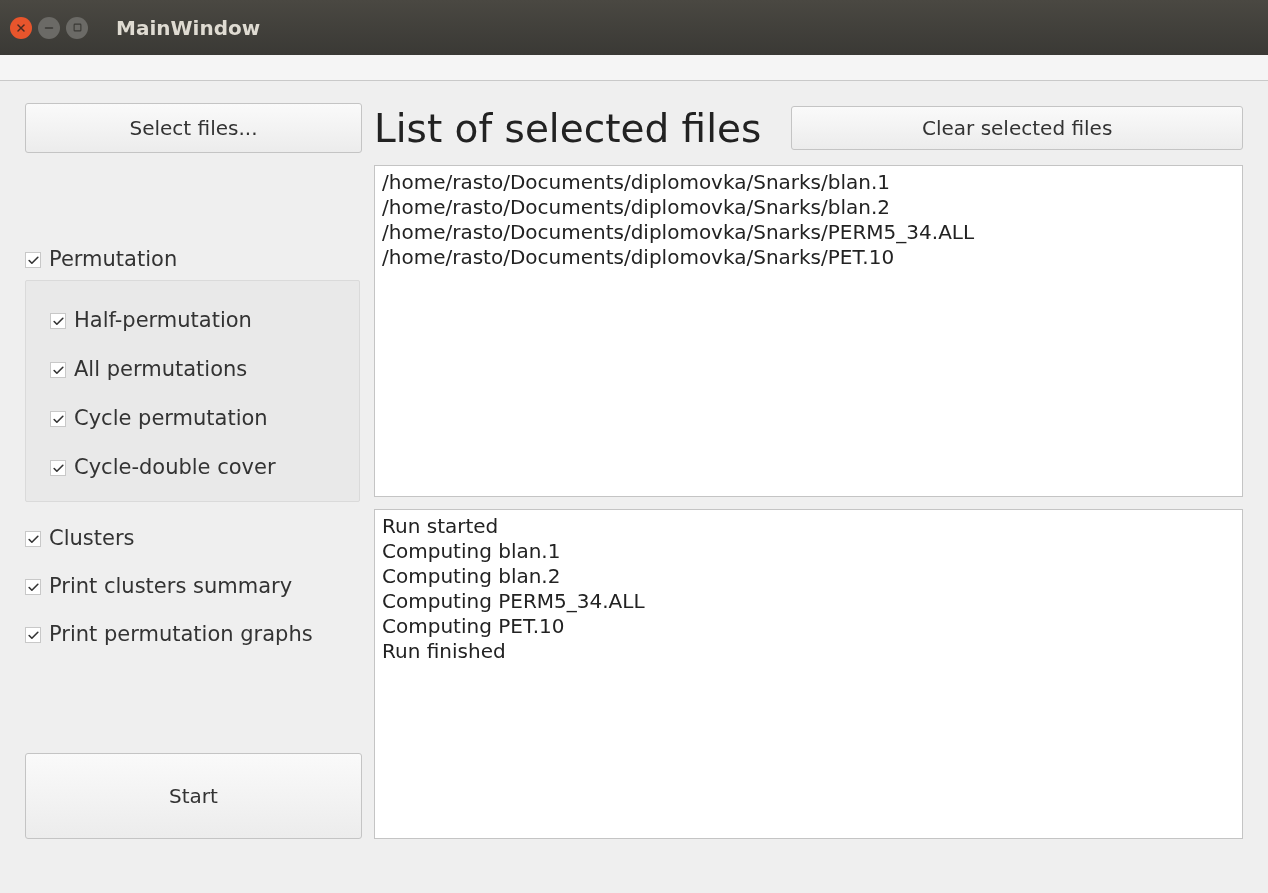 This screenshot has width=1268, height=893. What do you see at coordinates (808, 232) in the screenshot?
I see `file-path: /home/rasto/Documents/diplomovka/Snarks/PERM5_34.ALL` at bounding box center [808, 232].